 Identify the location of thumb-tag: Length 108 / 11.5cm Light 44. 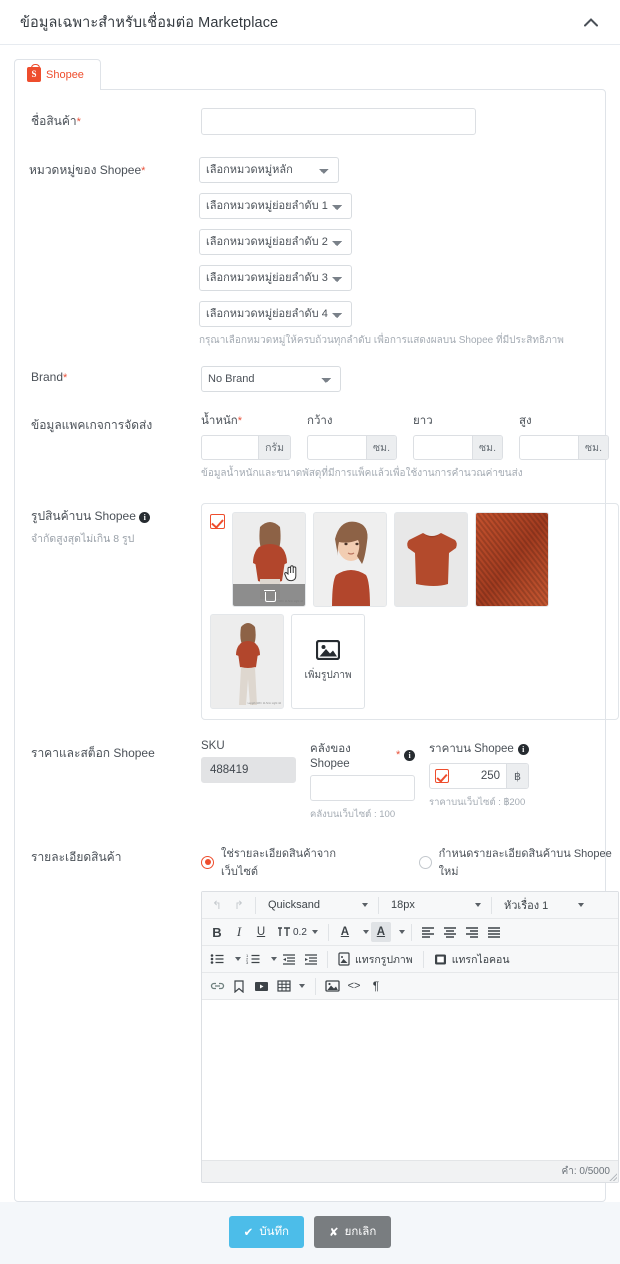
(264, 704).